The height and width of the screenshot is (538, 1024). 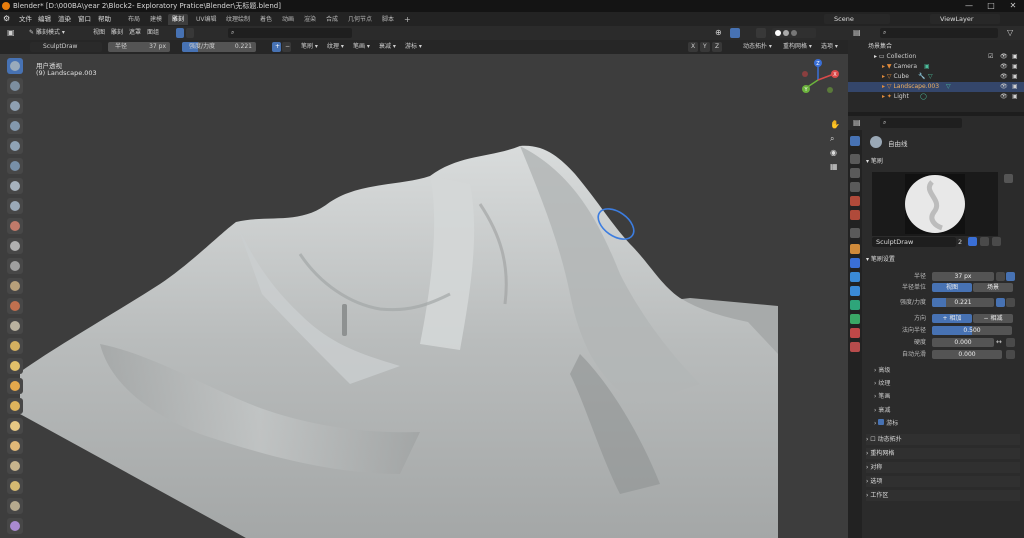 What do you see at coordinates (857, 19) in the screenshot?
I see `scene-selector: Scene` at bounding box center [857, 19].